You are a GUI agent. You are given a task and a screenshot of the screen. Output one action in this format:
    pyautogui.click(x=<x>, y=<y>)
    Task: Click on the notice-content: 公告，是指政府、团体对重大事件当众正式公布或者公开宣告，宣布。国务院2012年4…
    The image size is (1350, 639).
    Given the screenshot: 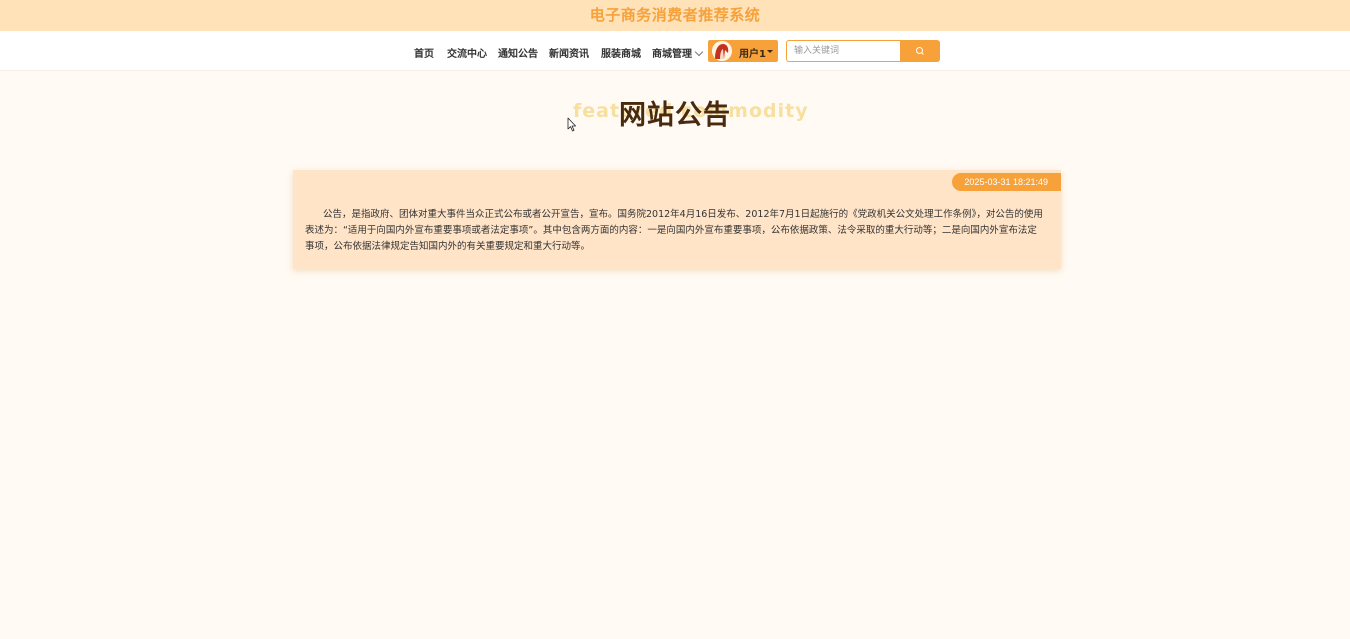 What is the action you would take?
    pyautogui.click(x=674, y=230)
    